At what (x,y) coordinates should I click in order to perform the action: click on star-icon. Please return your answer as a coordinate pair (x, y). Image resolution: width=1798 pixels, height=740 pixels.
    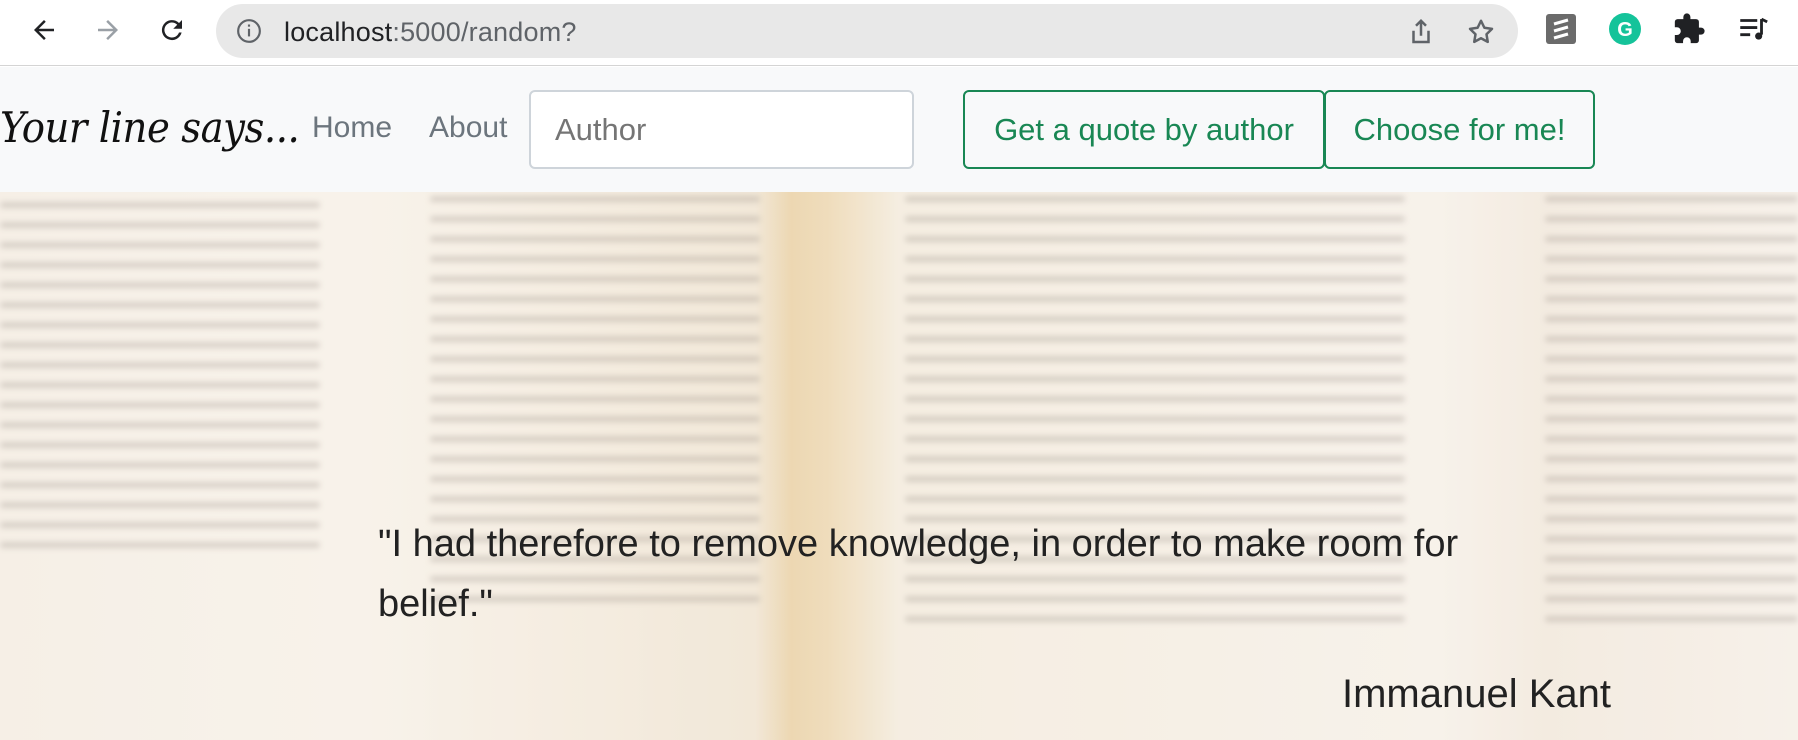
    Looking at the image, I should click on (1481, 32).